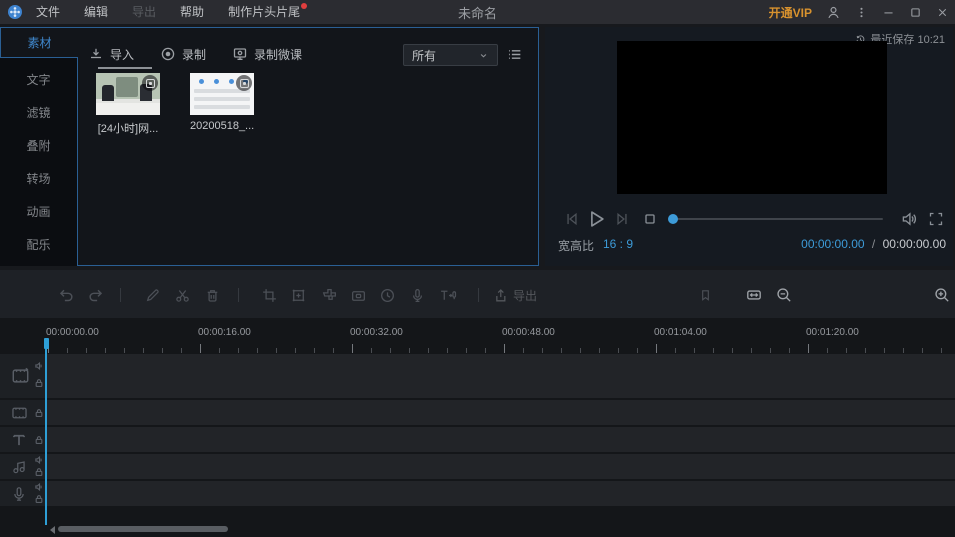 This screenshot has height=537, width=955. Describe the element at coordinates (936, 219) in the screenshot. I see `fullscreen-icon` at that location.